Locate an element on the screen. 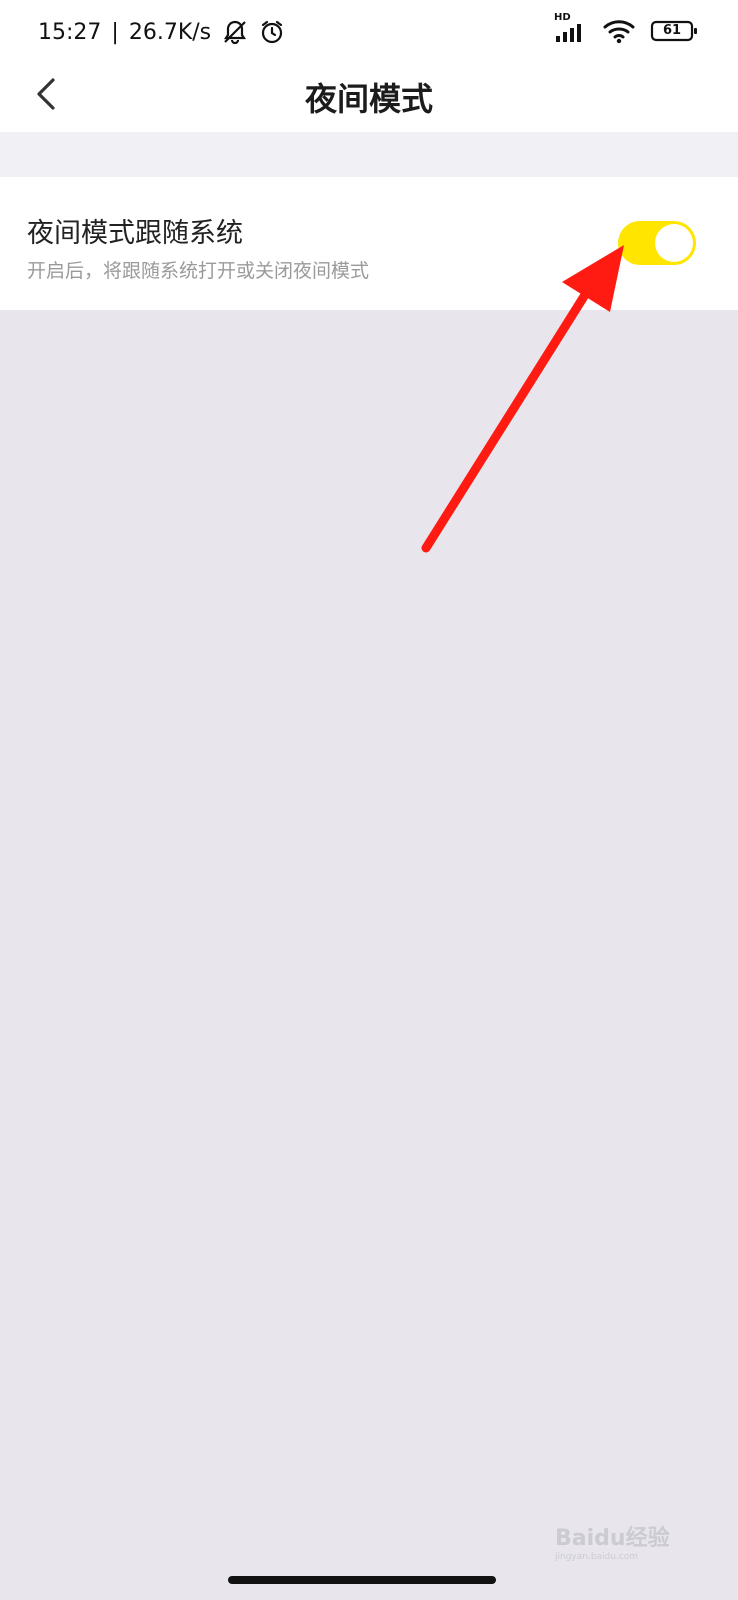  hd-signal-icon: HD is located at coordinates (571, 28).